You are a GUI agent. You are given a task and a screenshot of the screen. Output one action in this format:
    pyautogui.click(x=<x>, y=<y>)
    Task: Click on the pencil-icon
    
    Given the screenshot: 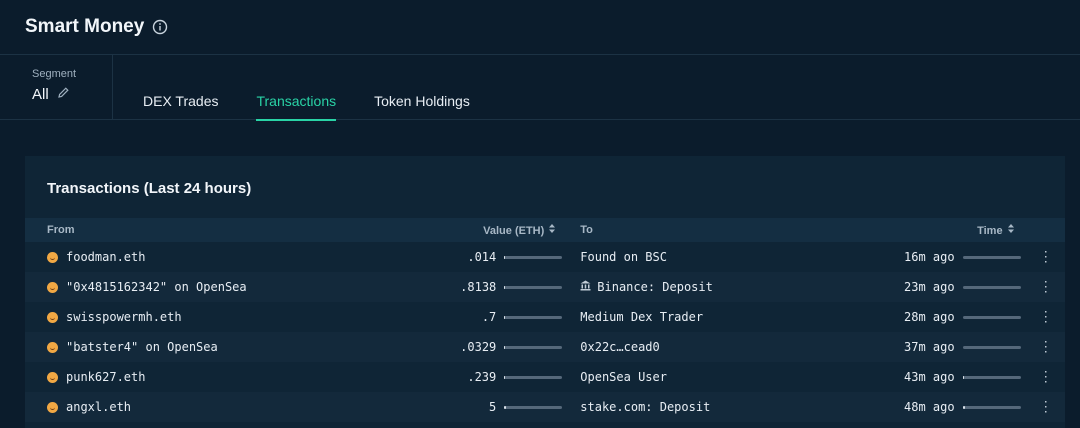 What is the action you would take?
    pyautogui.click(x=63, y=94)
    